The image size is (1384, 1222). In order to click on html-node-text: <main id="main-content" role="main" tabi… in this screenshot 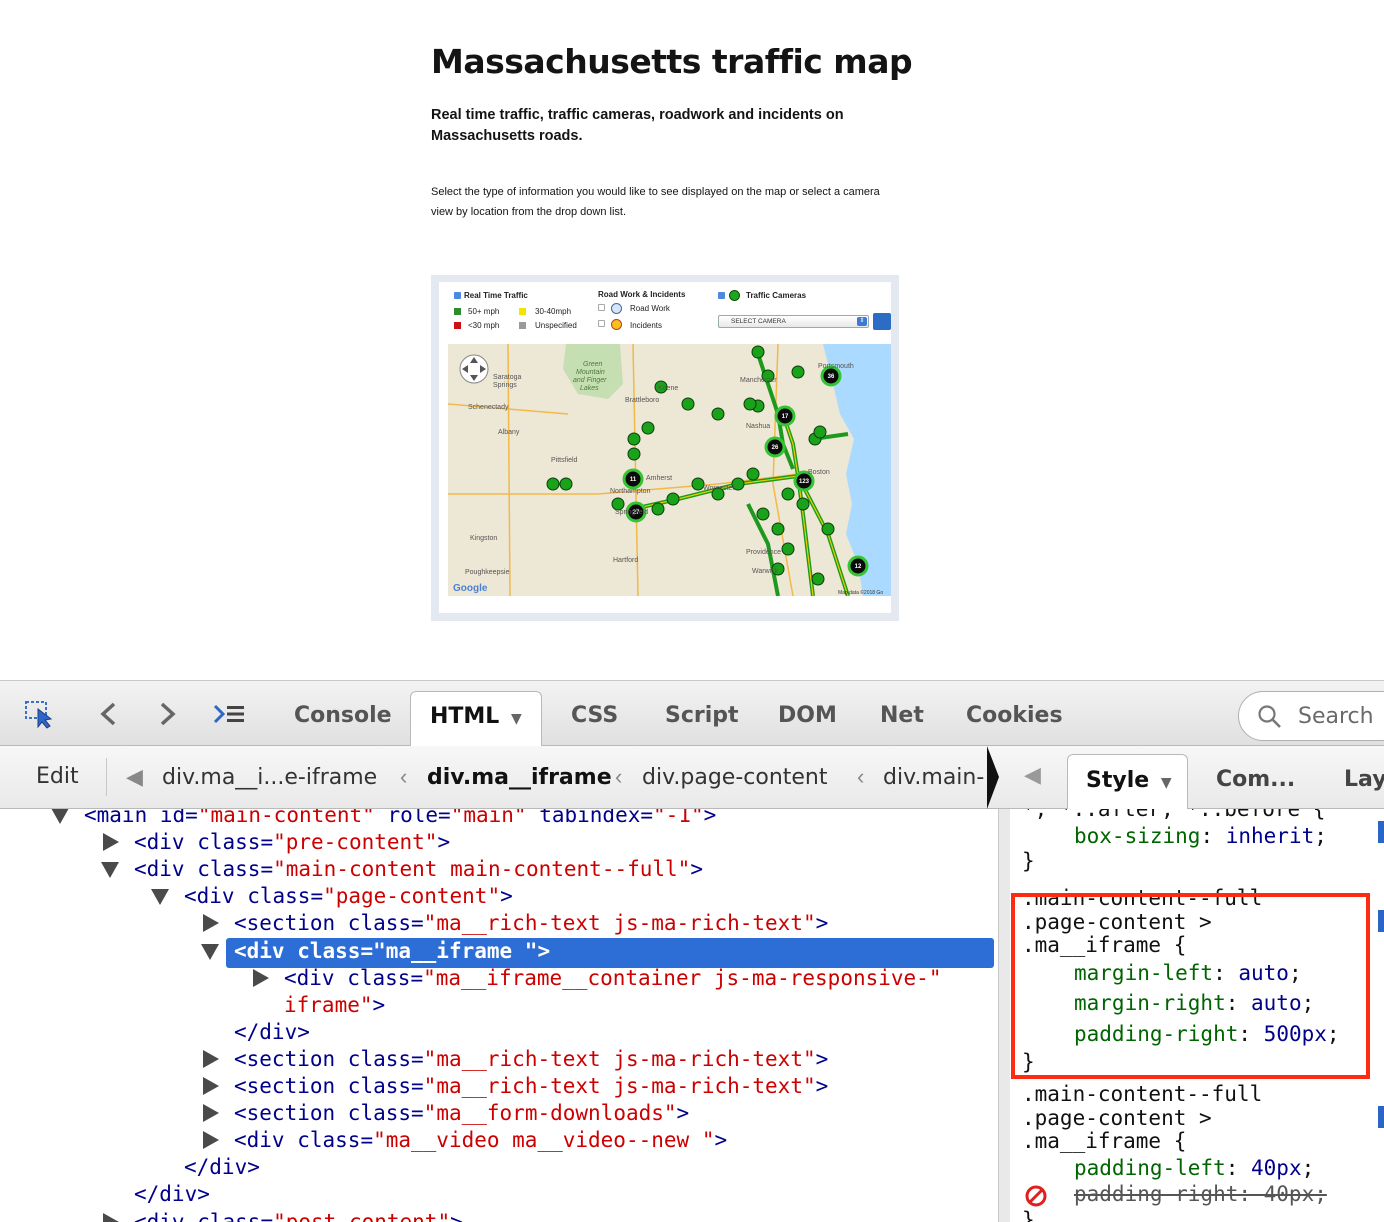, I will do `click(400, 819)`.